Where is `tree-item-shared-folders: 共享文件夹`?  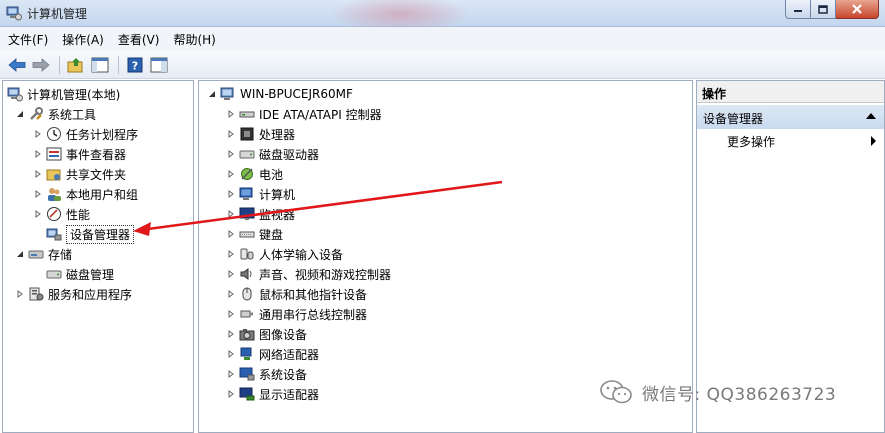 tree-item-shared-folders: 共享文件夹 is located at coordinates (79, 174).